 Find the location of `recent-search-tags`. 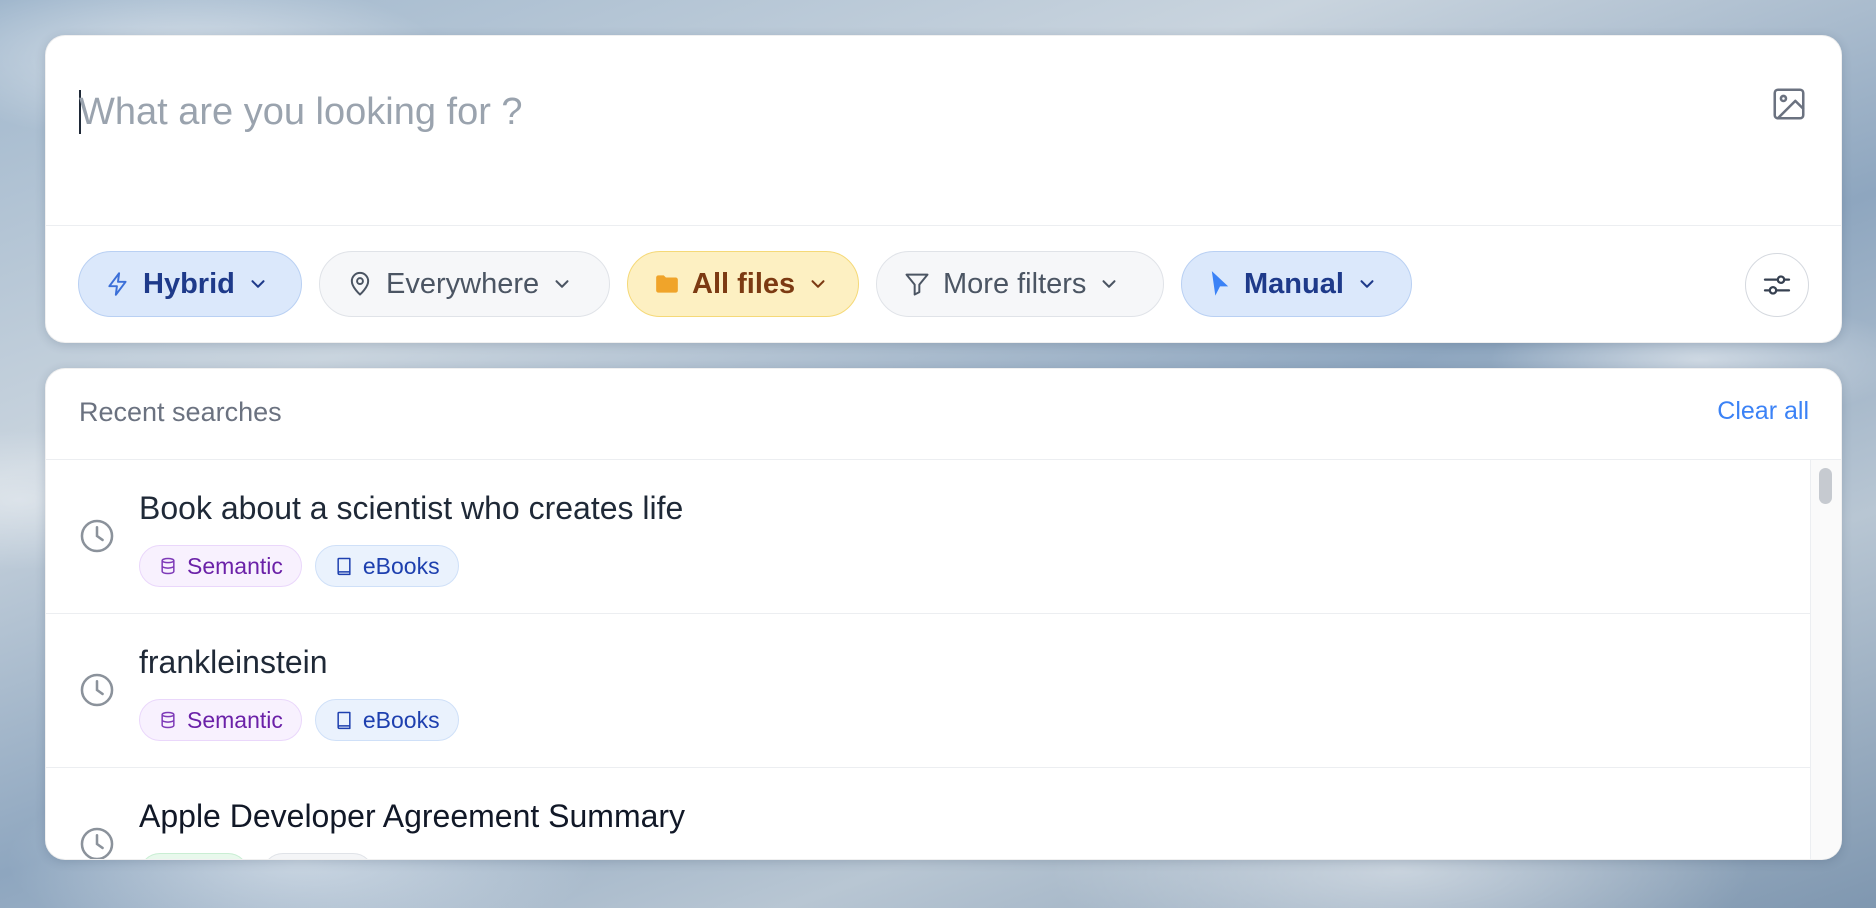

recent-search-tags is located at coordinates (256, 856).